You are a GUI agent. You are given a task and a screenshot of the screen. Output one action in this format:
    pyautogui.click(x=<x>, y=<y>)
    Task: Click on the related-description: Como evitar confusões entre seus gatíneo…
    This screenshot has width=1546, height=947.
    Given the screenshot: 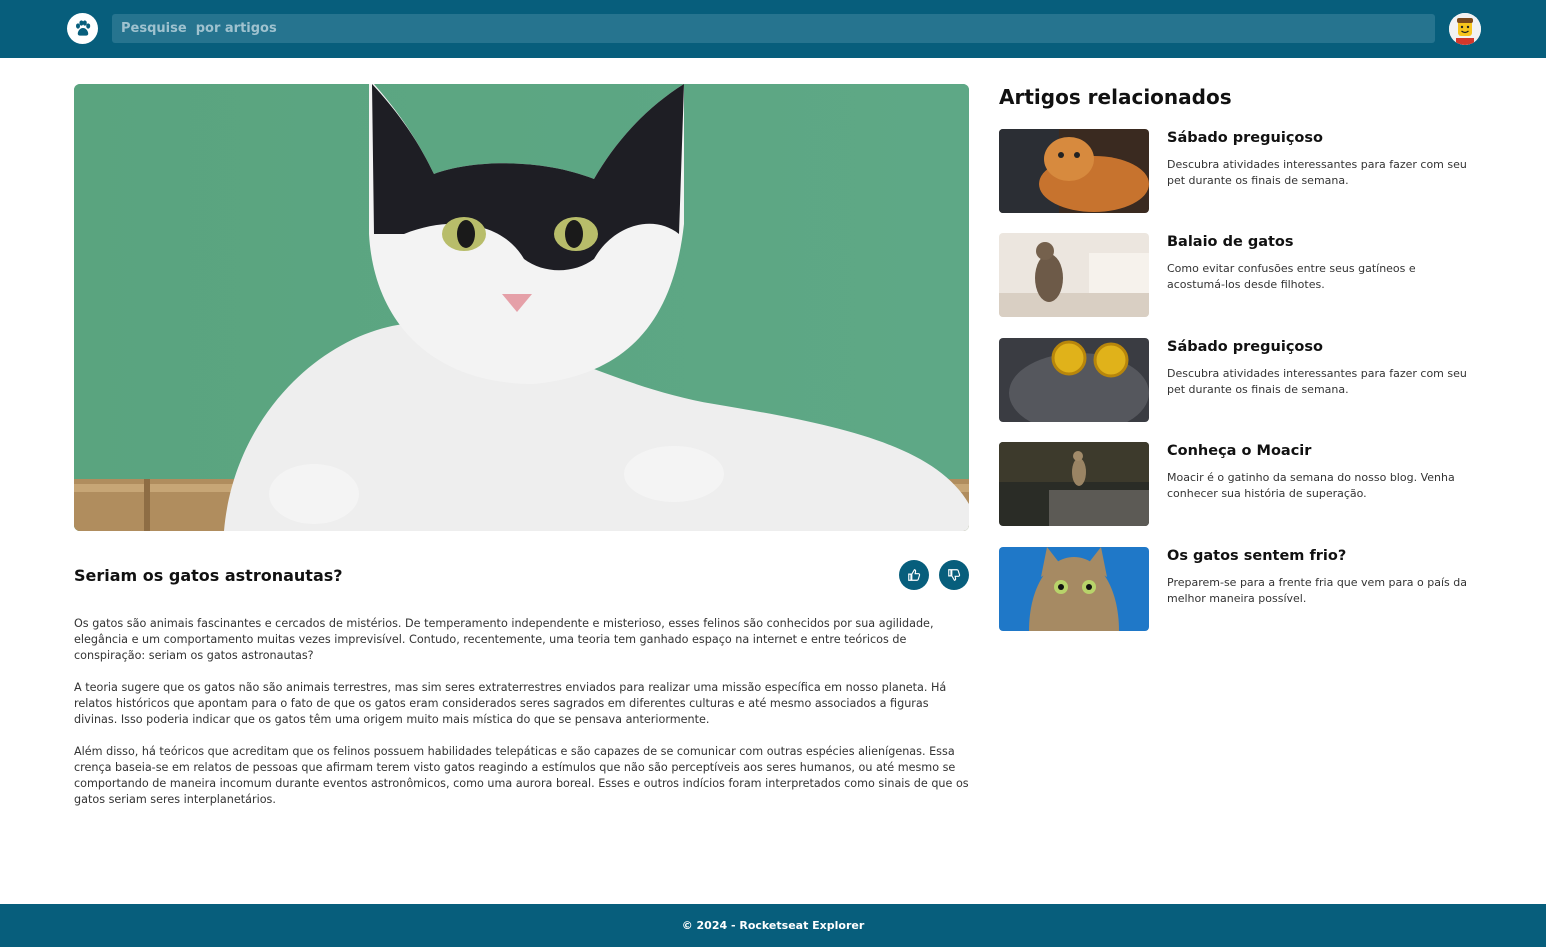 What is the action you would take?
    pyautogui.click(x=1291, y=276)
    